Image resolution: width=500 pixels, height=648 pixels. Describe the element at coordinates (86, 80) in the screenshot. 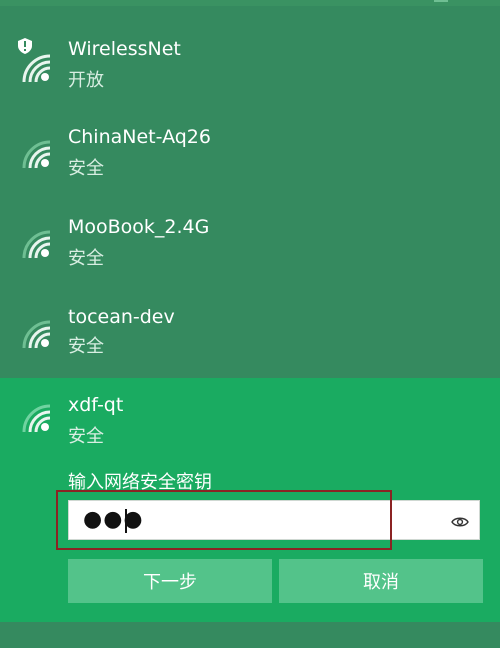

I see `network-status: 开放` at that location.